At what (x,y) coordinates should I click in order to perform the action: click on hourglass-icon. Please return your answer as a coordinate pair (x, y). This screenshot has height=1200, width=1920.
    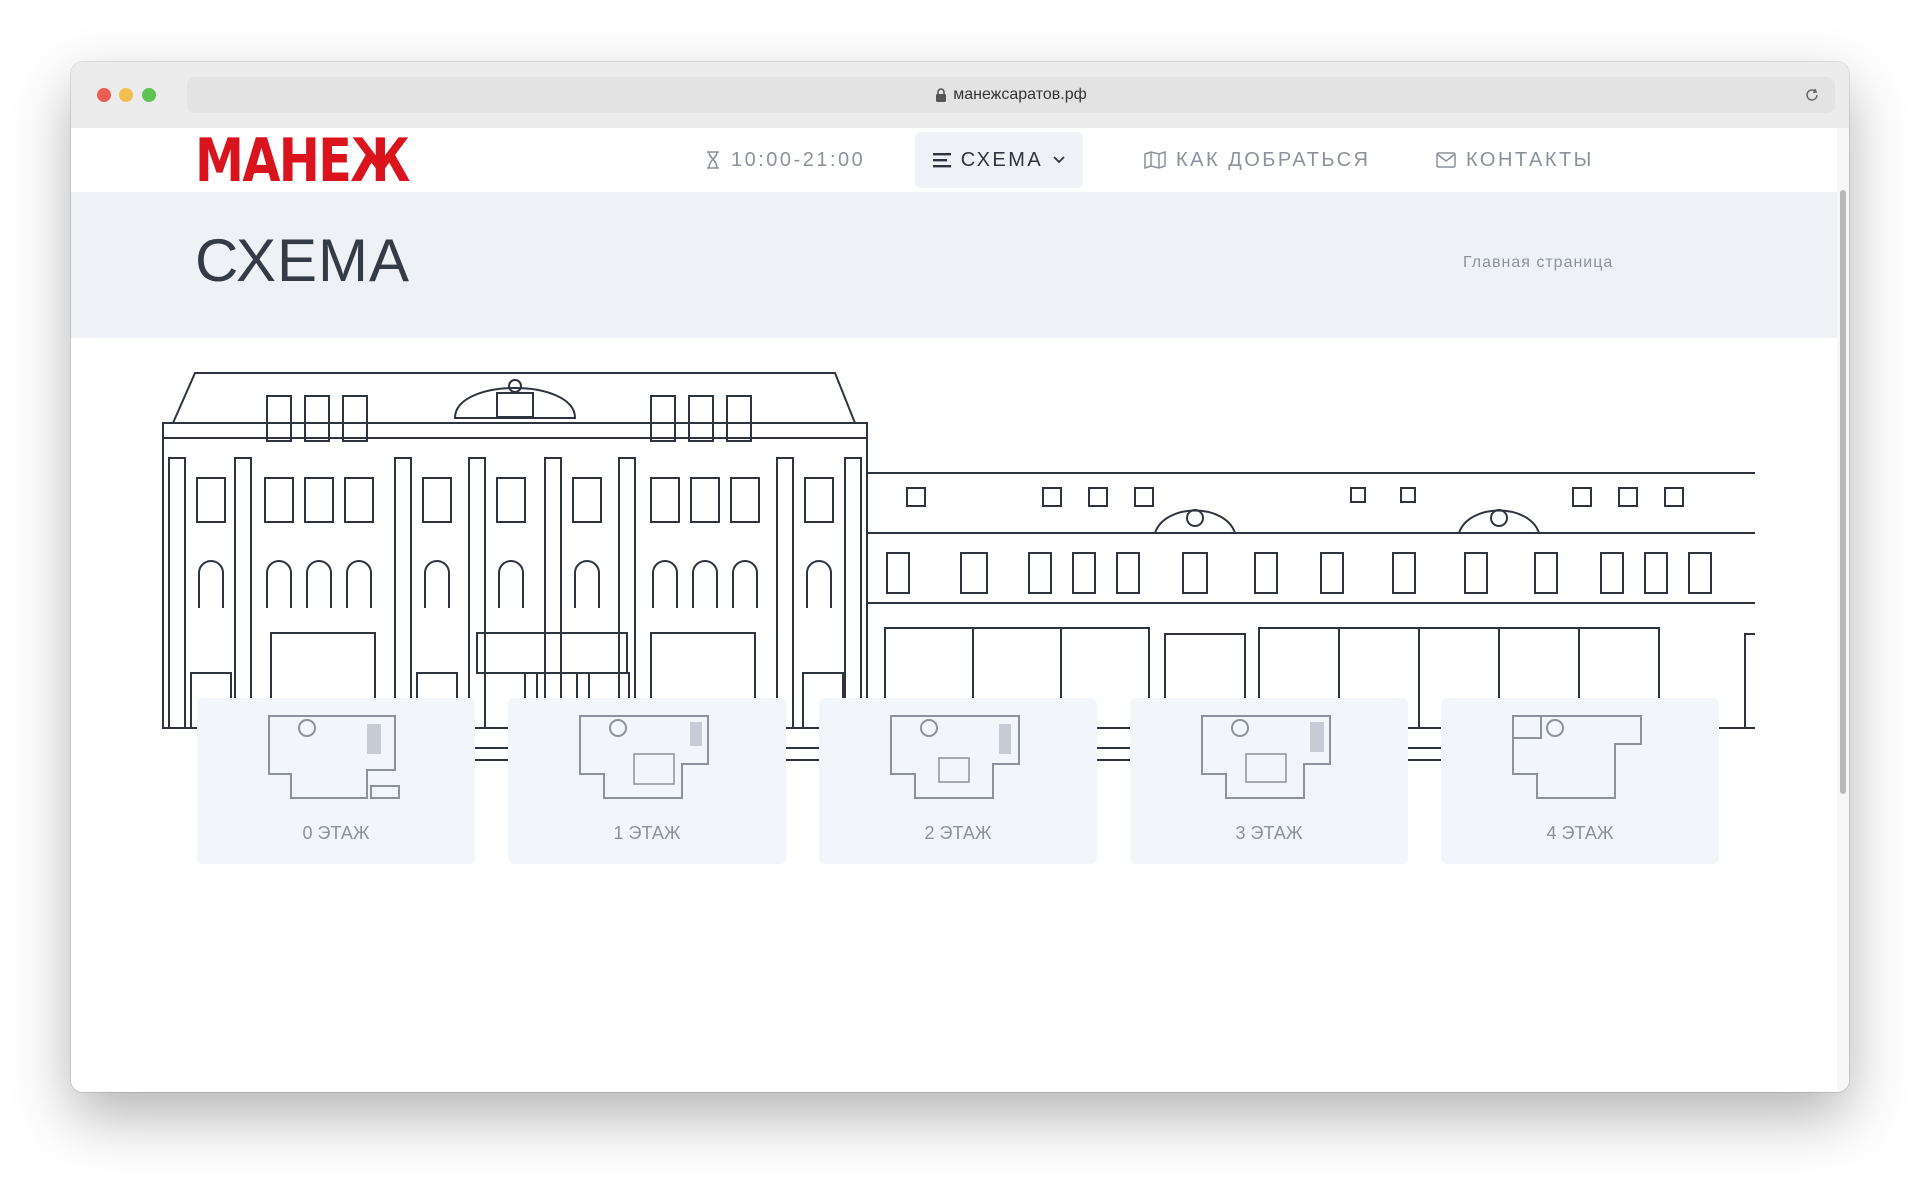
    Looking at the image, I should click on (713, 160).